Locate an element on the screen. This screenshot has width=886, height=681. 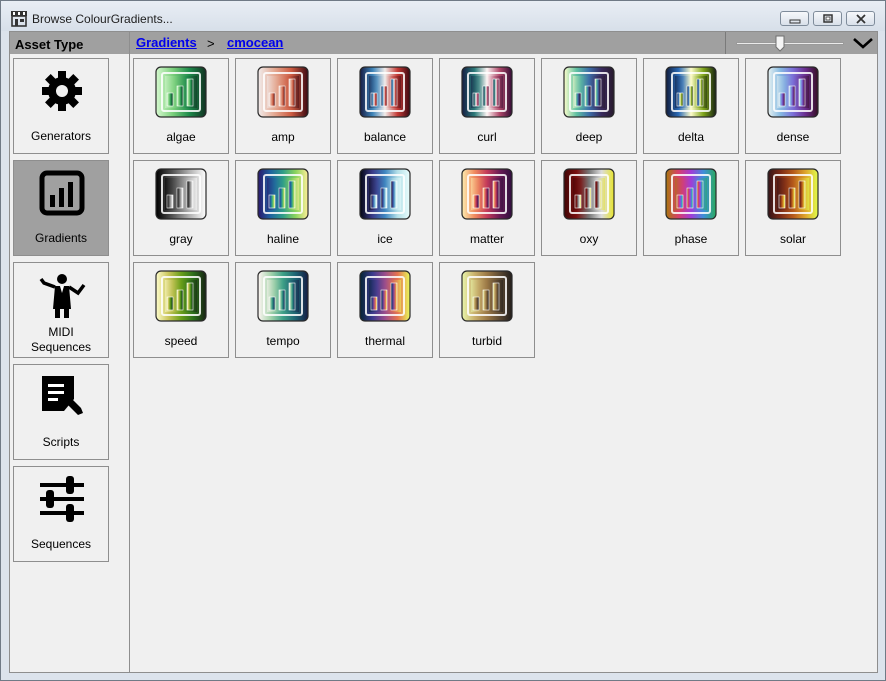
gradient-name: phase is located at coordinates (691, 239).